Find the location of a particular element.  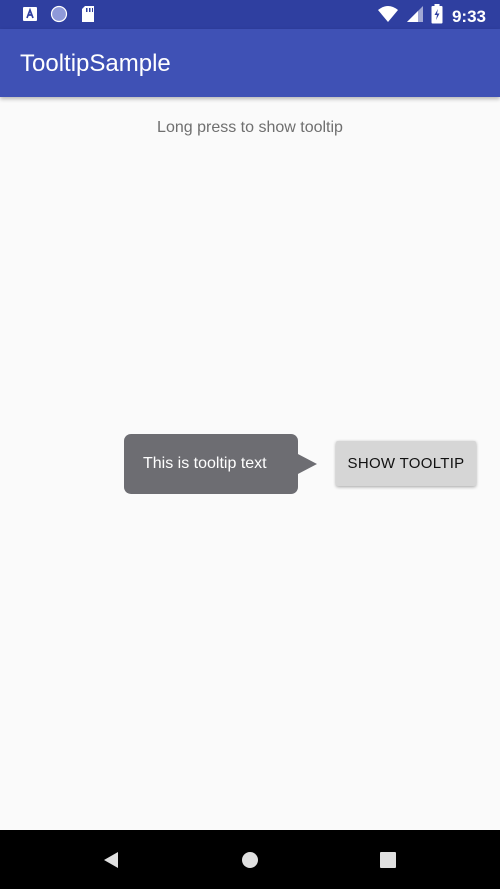

app-bar: TooltipSample is located at coordinates (250, 63).